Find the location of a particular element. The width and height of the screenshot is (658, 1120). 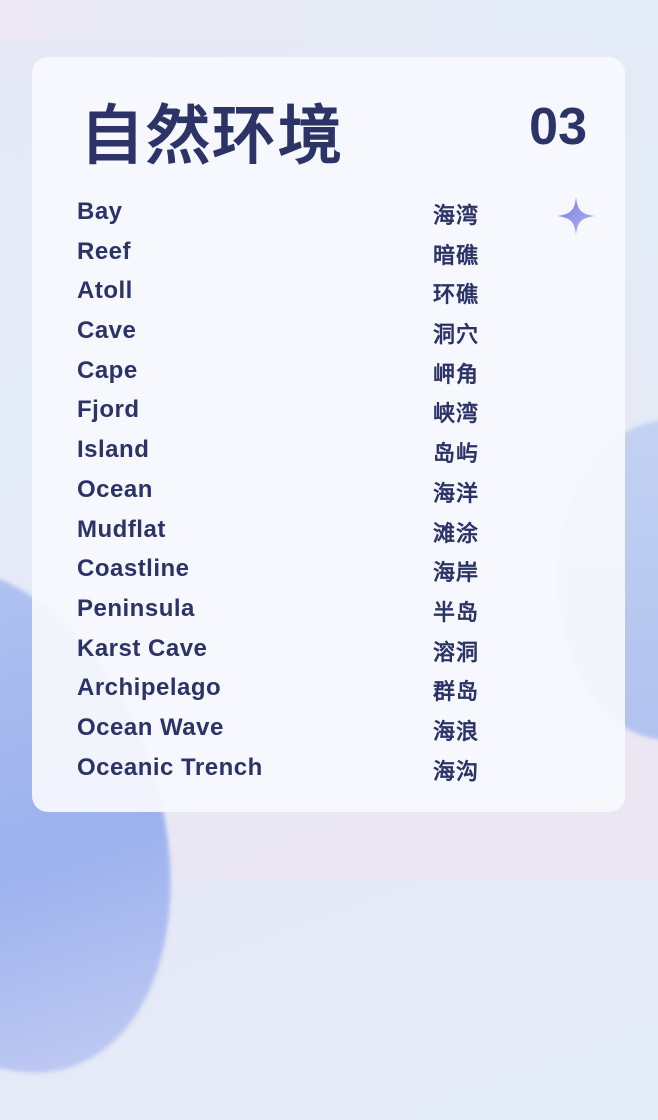

chinese-term: 暗礁 is located at coordinates (456, 256).